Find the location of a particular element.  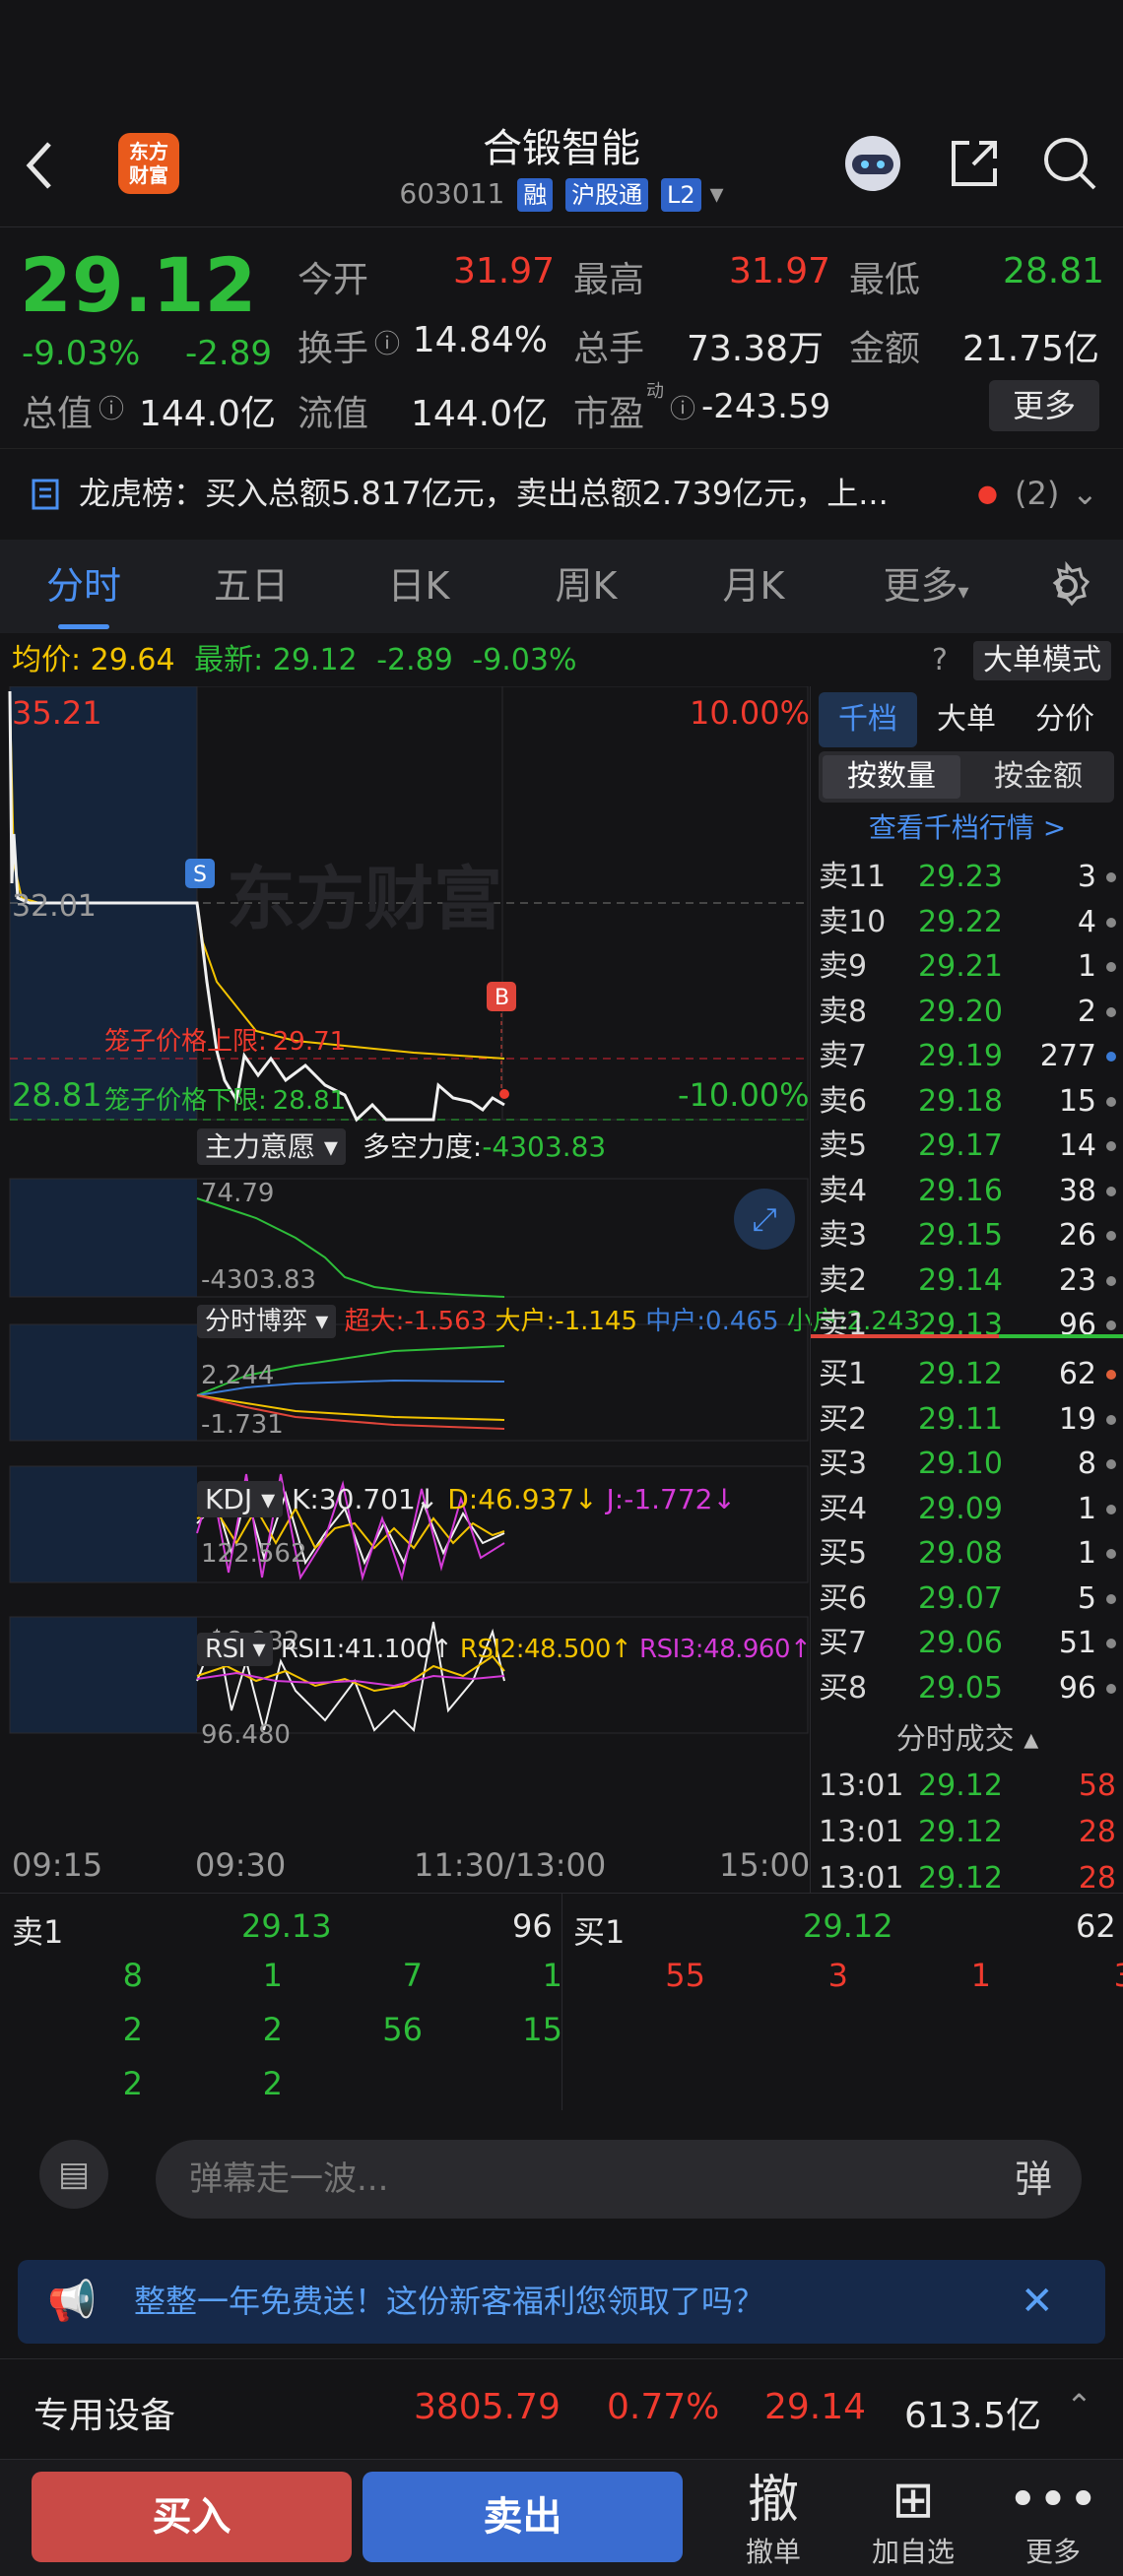

by-amount-button: 按金额 is located at coordinates (1038, 777).